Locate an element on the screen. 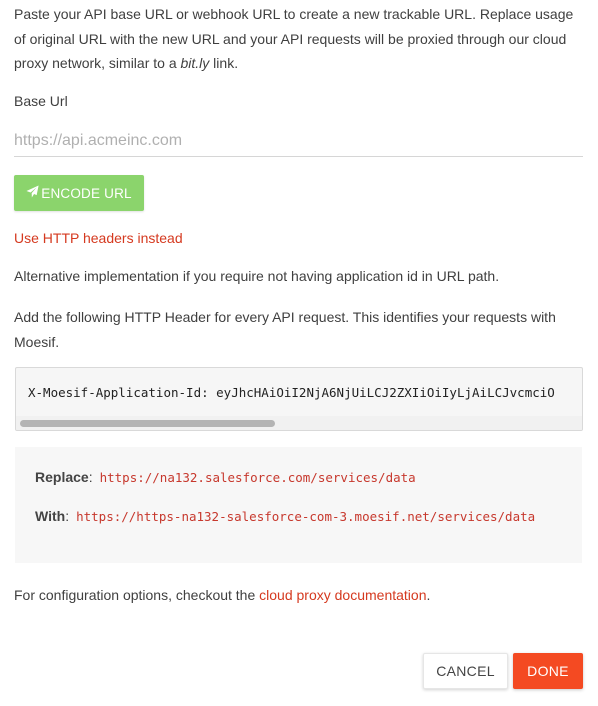  replace-colon: : is located at coordinates (90, 477).